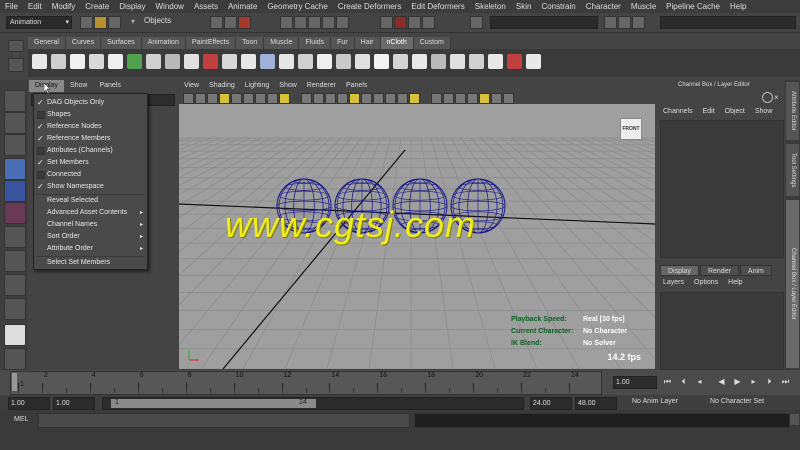  Describe the element at coordinates (90, 263) in the screenshot. I see `display-menu-item-select-set-members: Select Set Members` at that location.